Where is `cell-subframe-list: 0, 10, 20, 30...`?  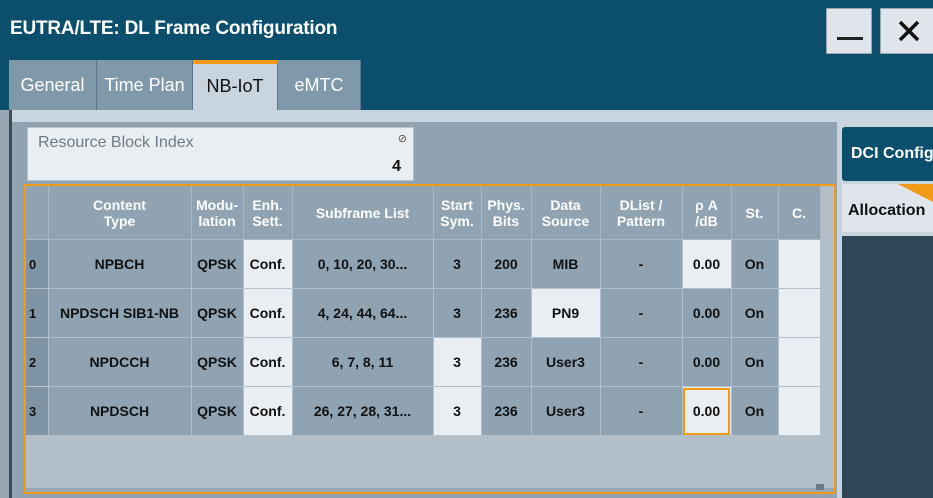 cell-subframe-list: 0, 10, 20, 30... is located at coordinates (363, 264).